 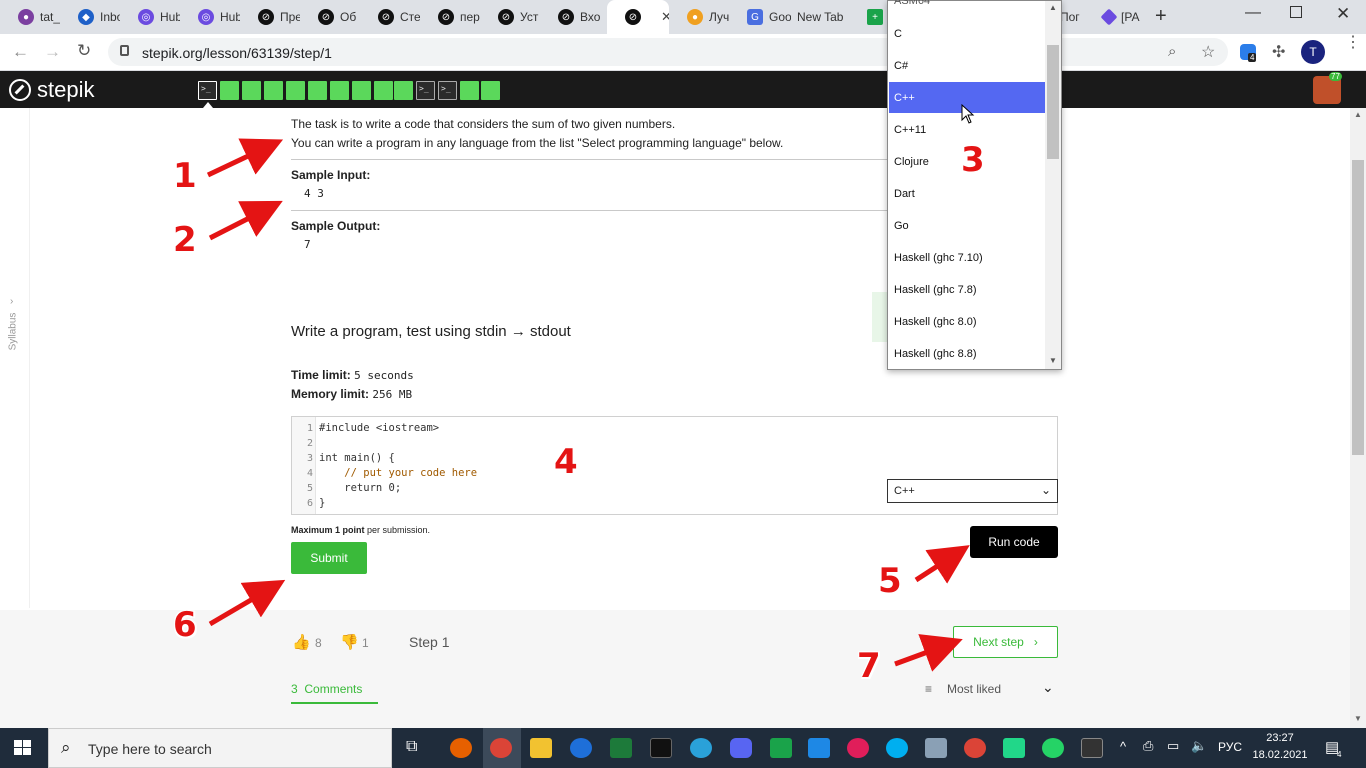 What do you see at coordinates (621, 748) in the screenshot?
I see `chart-app-icon` at bounding box center [621, 748].